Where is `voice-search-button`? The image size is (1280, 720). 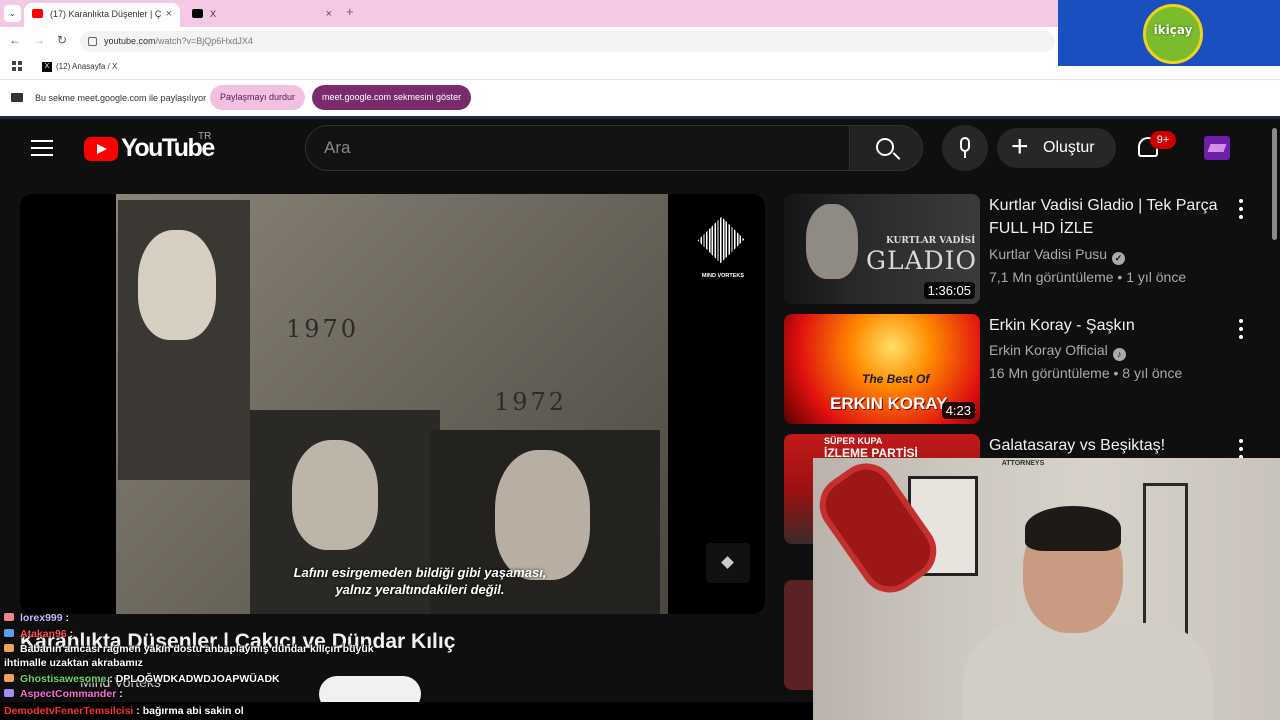 voice-search-button is located at coordinates (965, 148).